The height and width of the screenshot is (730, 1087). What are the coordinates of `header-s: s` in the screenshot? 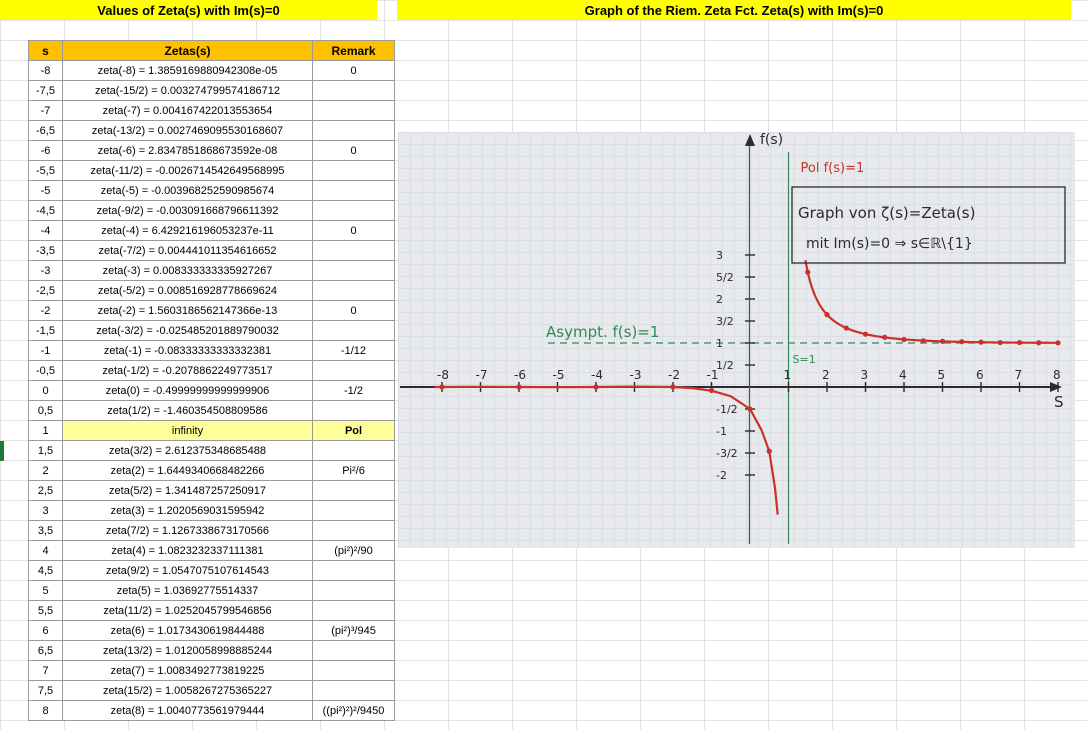 It's located at (45, 50).